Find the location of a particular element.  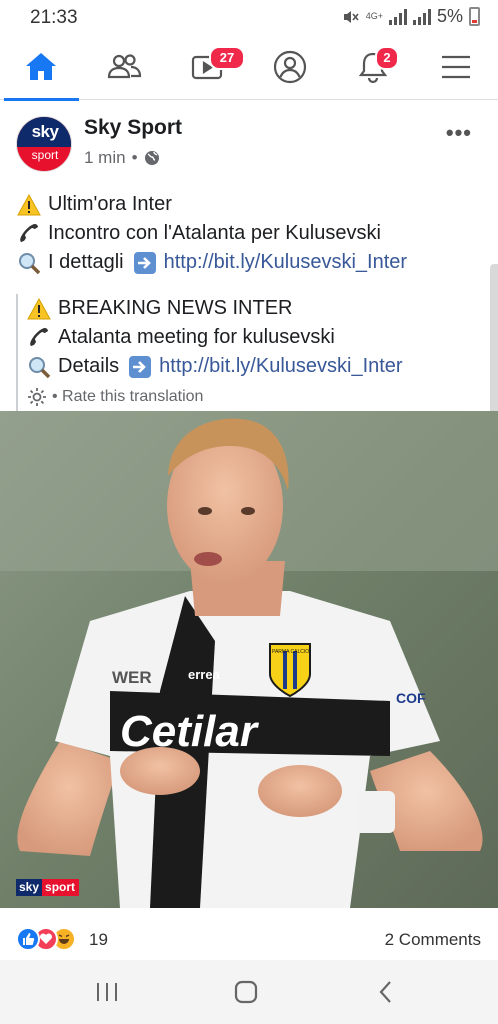

post-line: Incontro con l'Atalanta per Kulusevski is located at coordinates (251, 233).